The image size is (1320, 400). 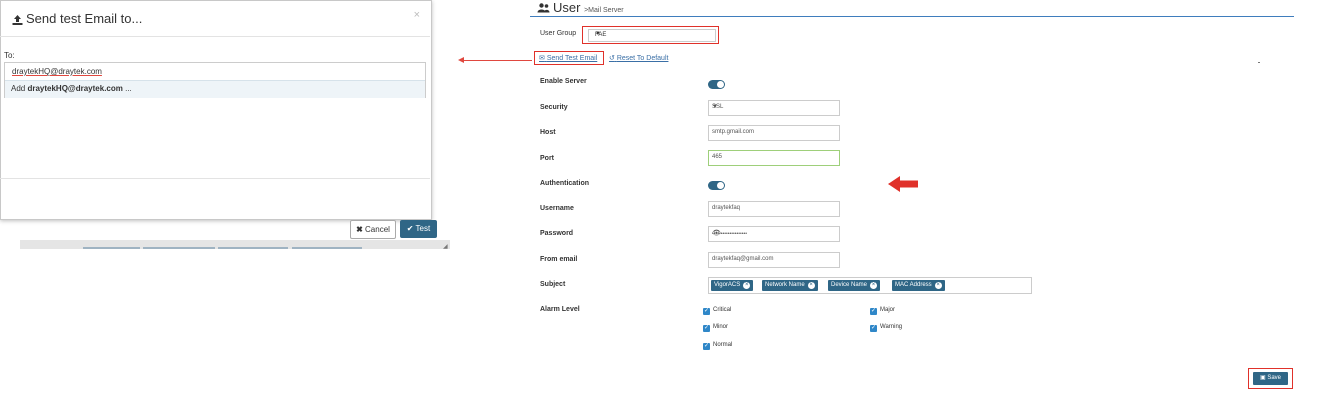 I want to click on suggestion-email: draytekHQ@draytek.com, so click(x=75, y=88).